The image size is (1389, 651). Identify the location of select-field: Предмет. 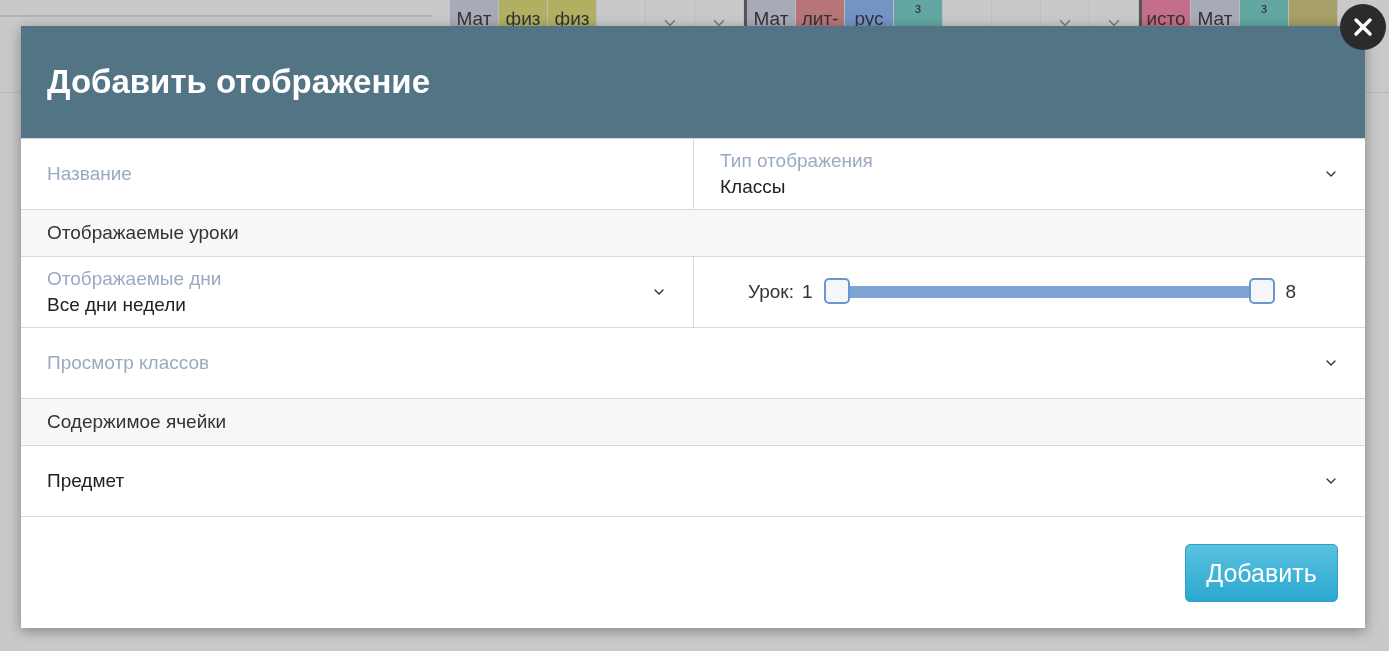
(693, 481).